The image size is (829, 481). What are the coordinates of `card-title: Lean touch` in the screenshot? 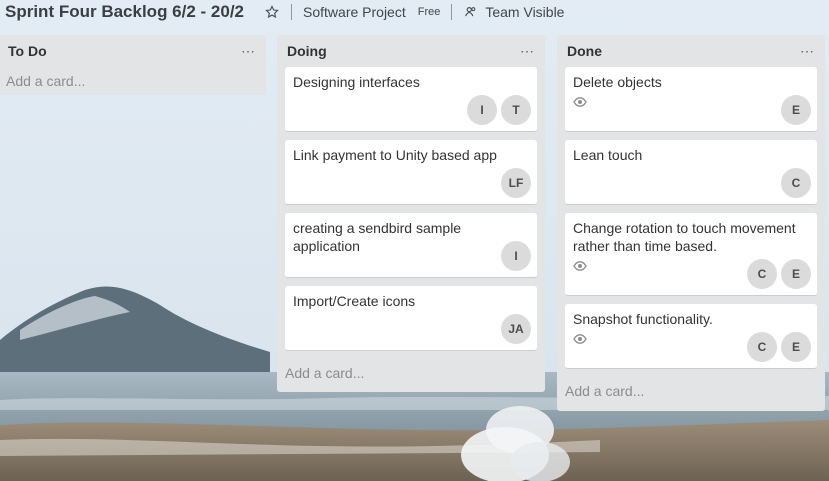 It's located at (608, 155).